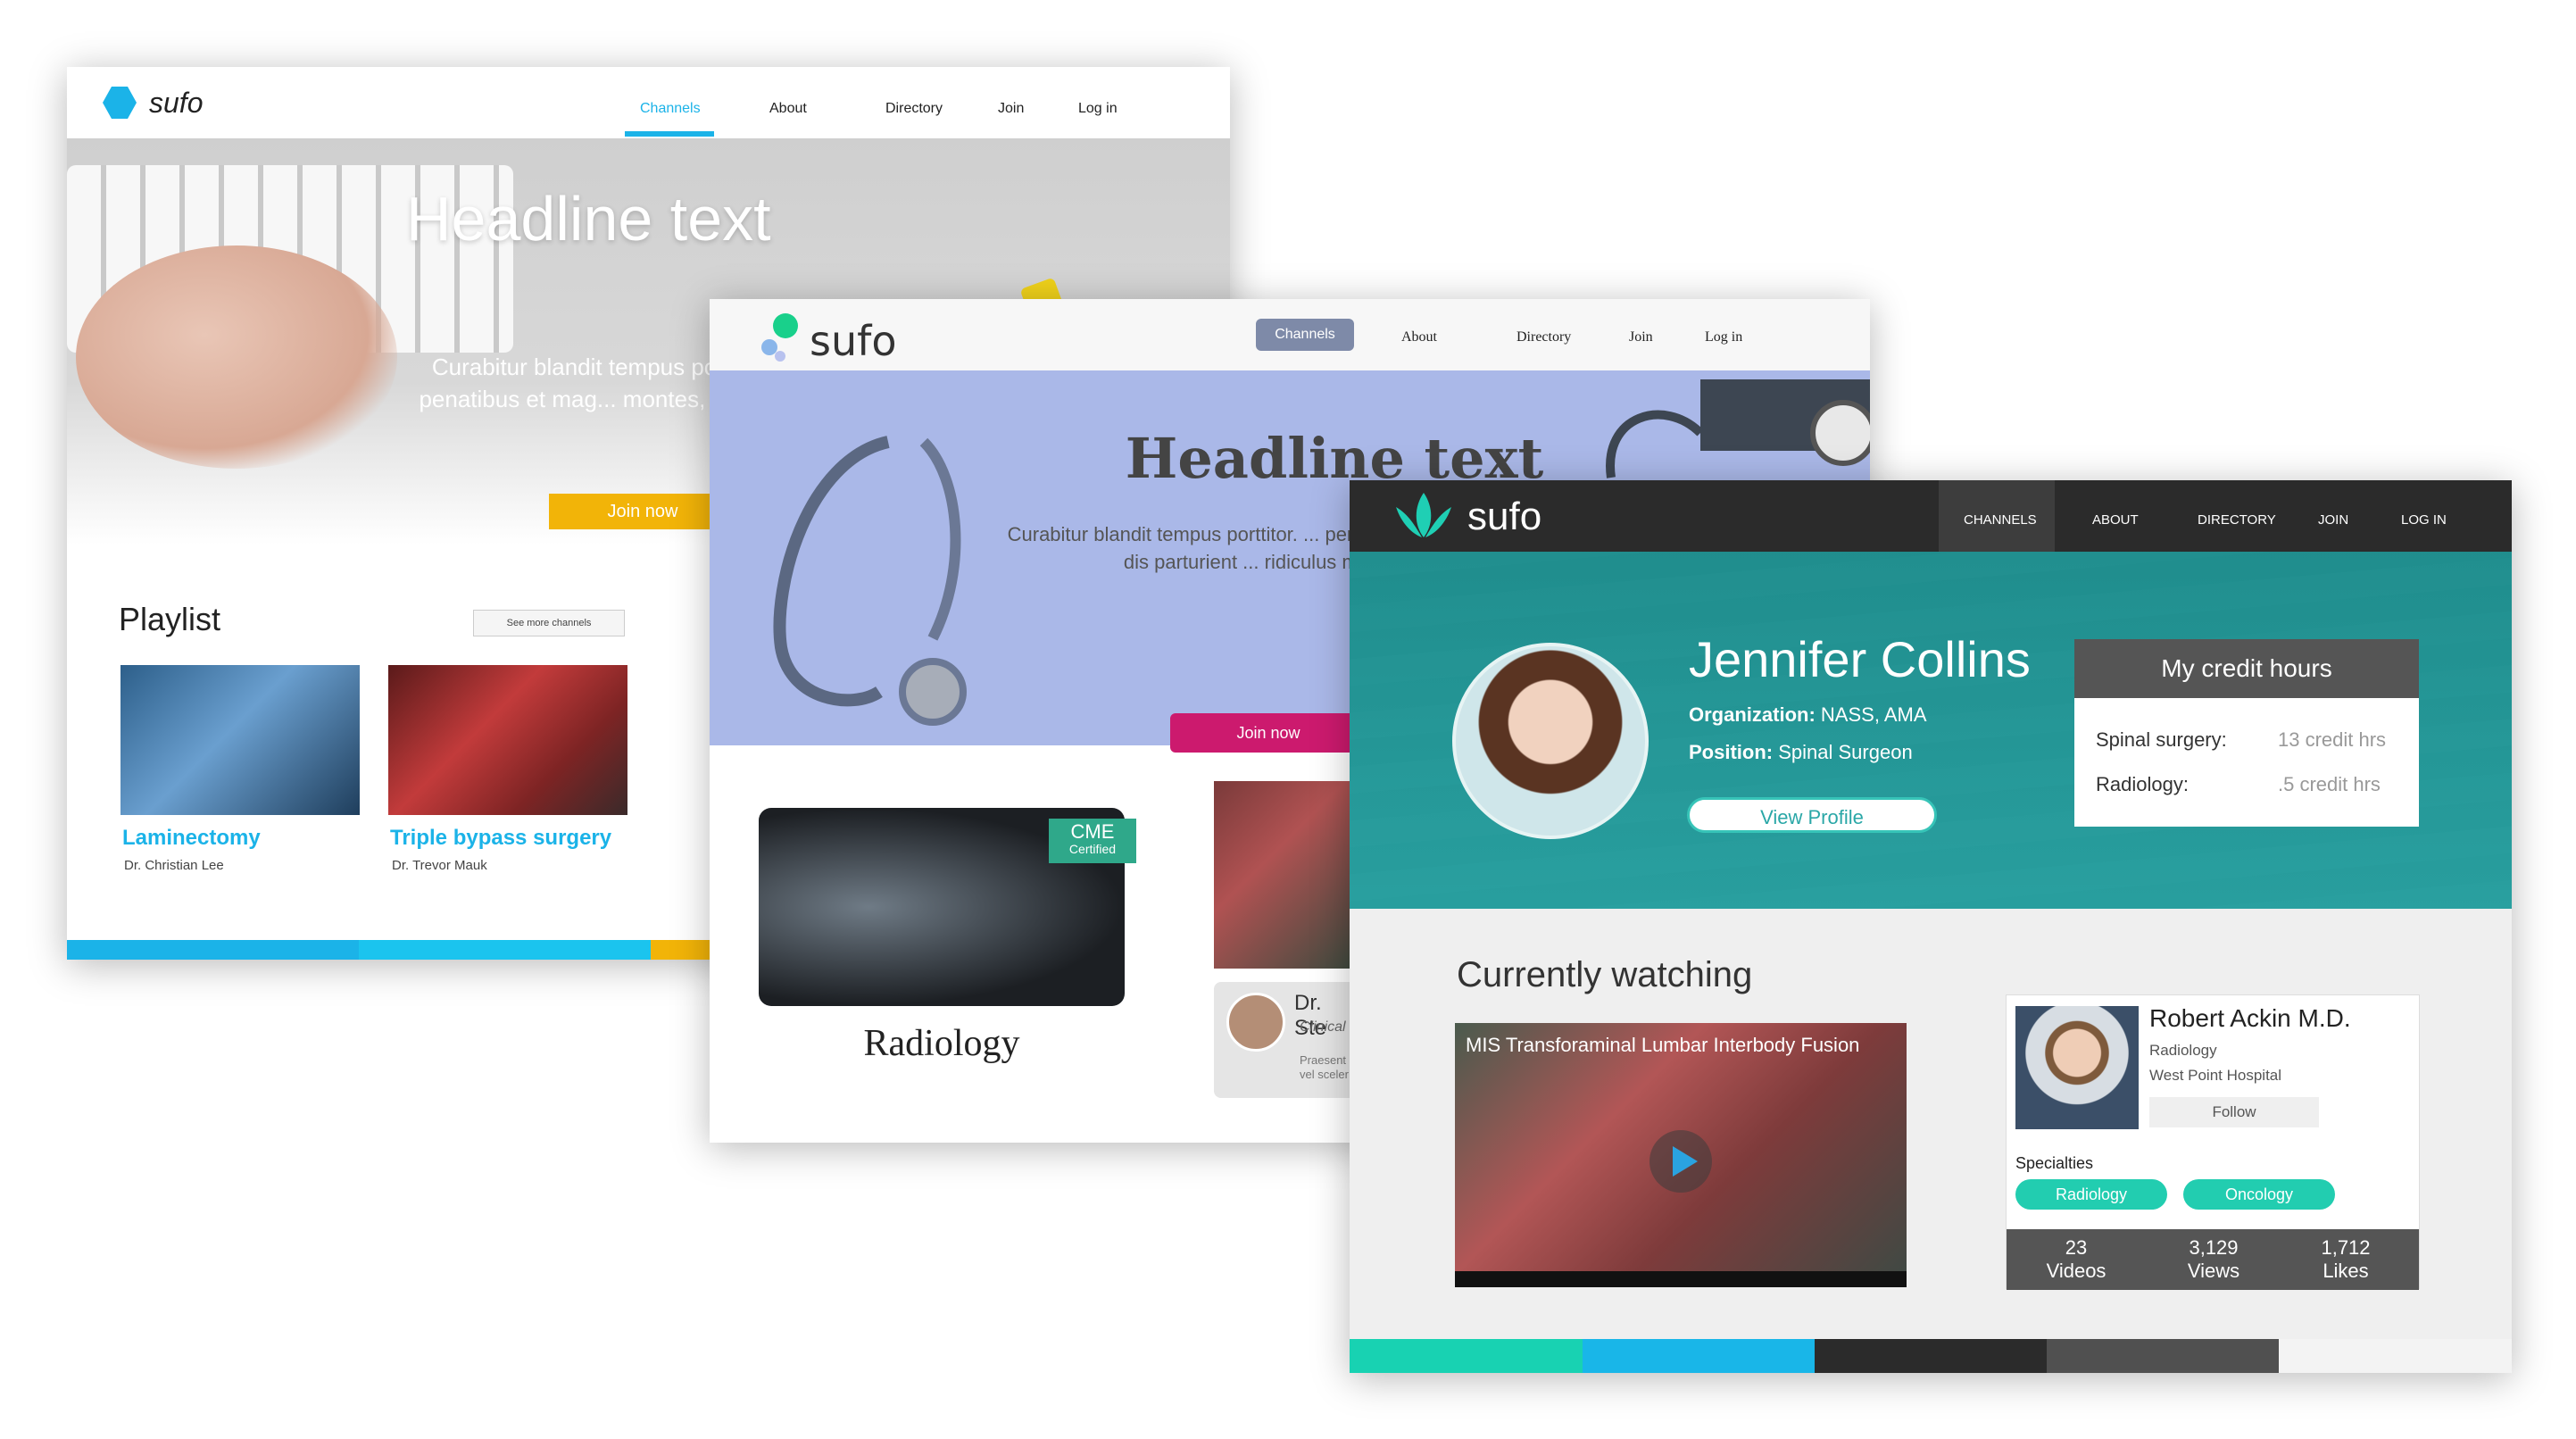 The width and height of the screenshot is (2576, 1439). What do you see at coordinates (549, 623) in the screenshot?
I see `see-more-channels-button: See more channels` at bounding box center [549, 623].